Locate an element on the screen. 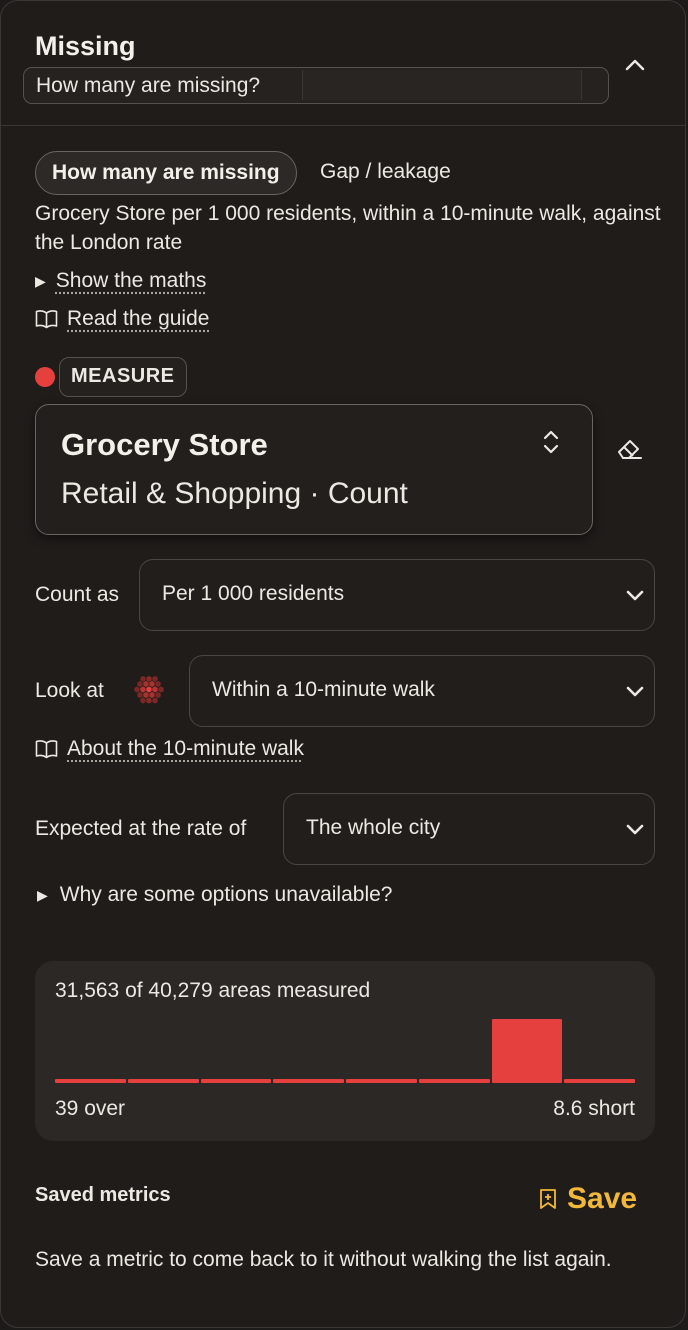  read-guide-row: Read the guide is located at coordinates (122, 319).